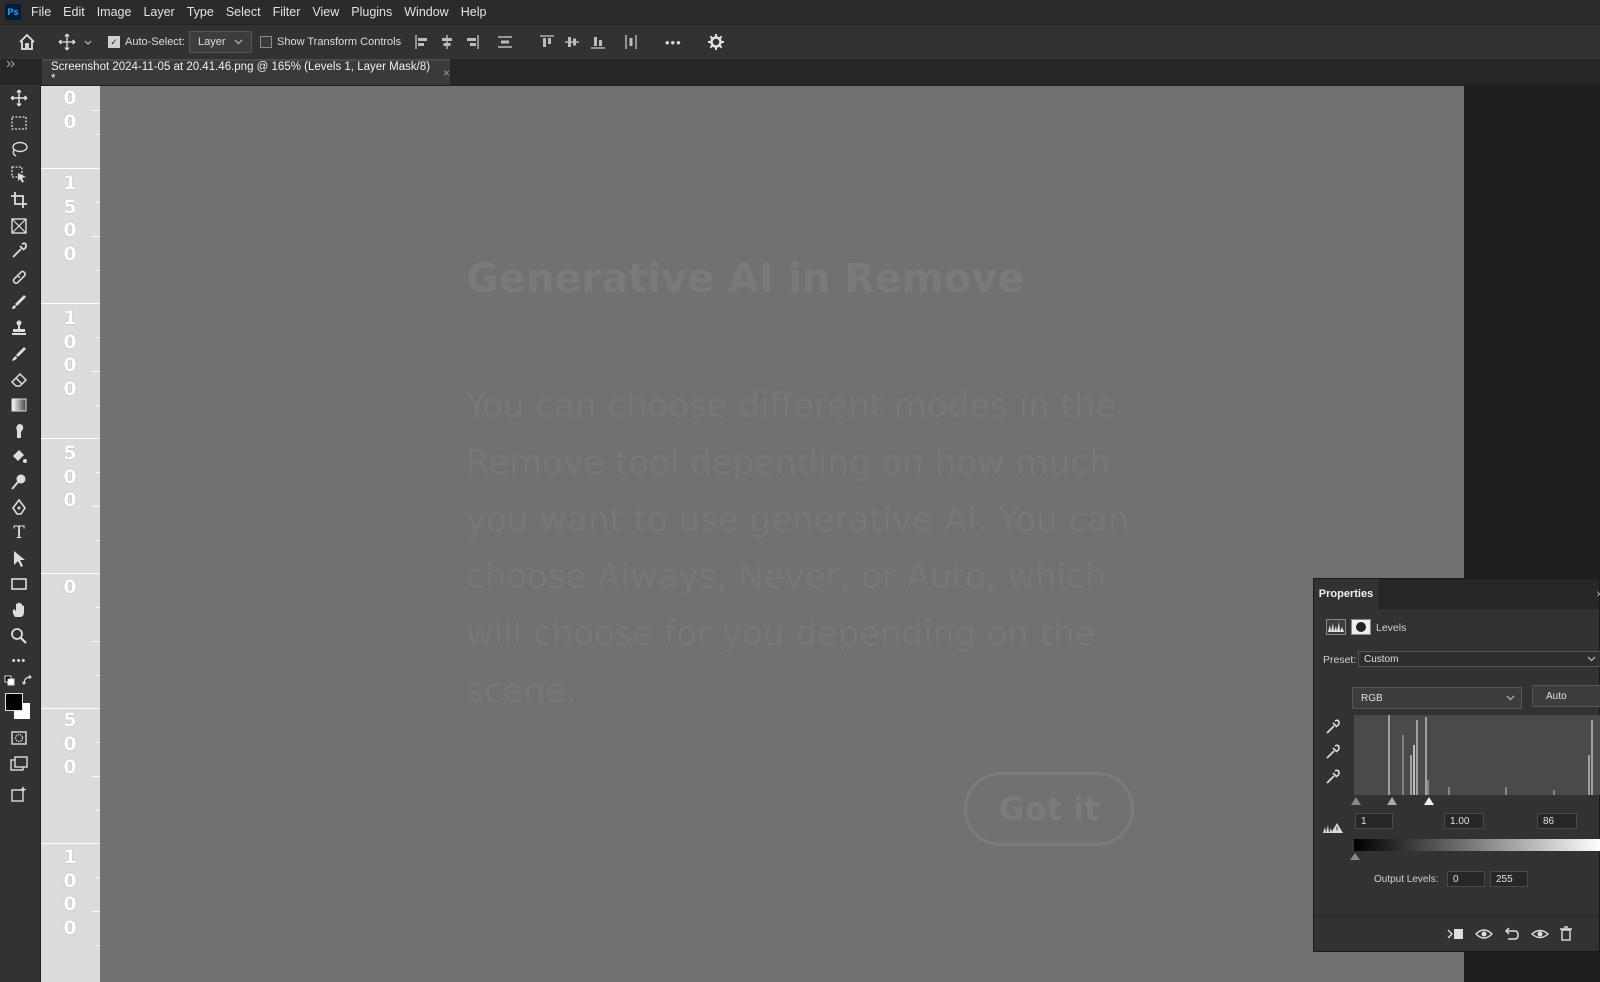 The image size is (1600, 982). I want to click on output-black-value: 0, so click(1456, 879).